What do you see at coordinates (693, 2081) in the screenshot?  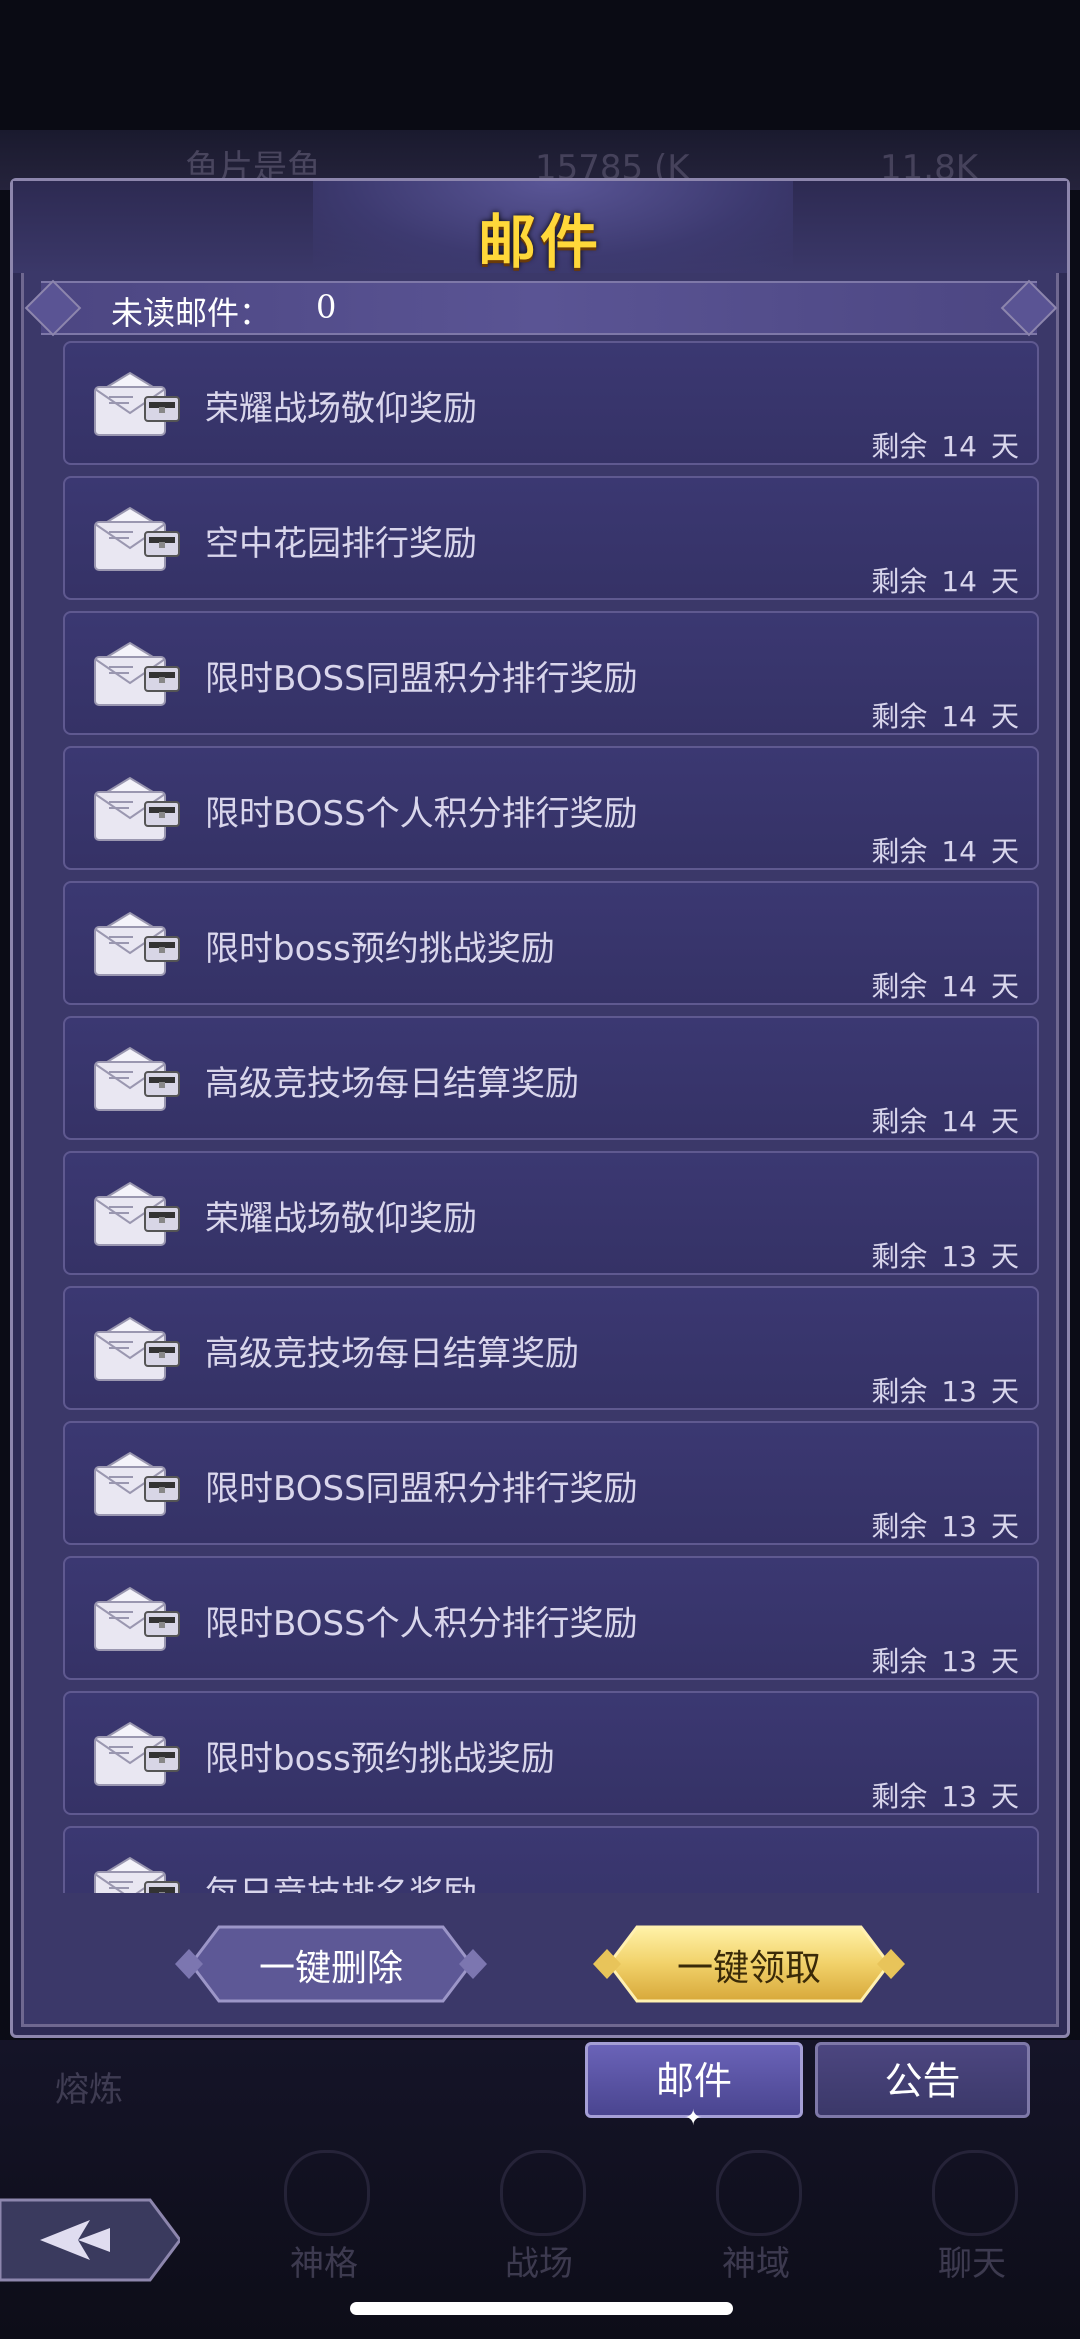 I see `tab-mail-label: 邮件` at bounding box center [693, 2081].